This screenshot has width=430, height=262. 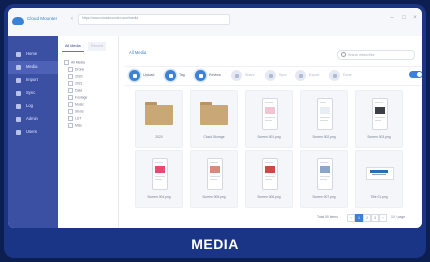 I want to click on page-button: 2, so click(x=367, y=218).